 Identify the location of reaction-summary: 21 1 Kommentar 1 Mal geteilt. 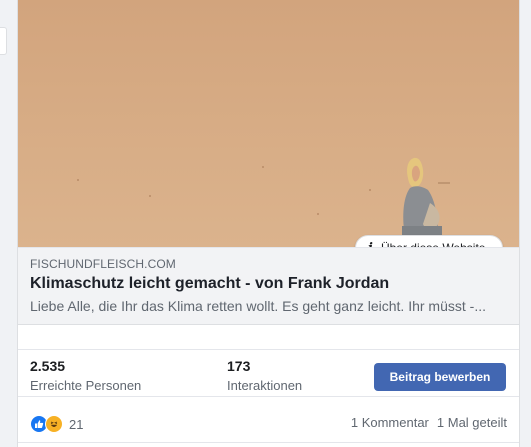
(268, 423).